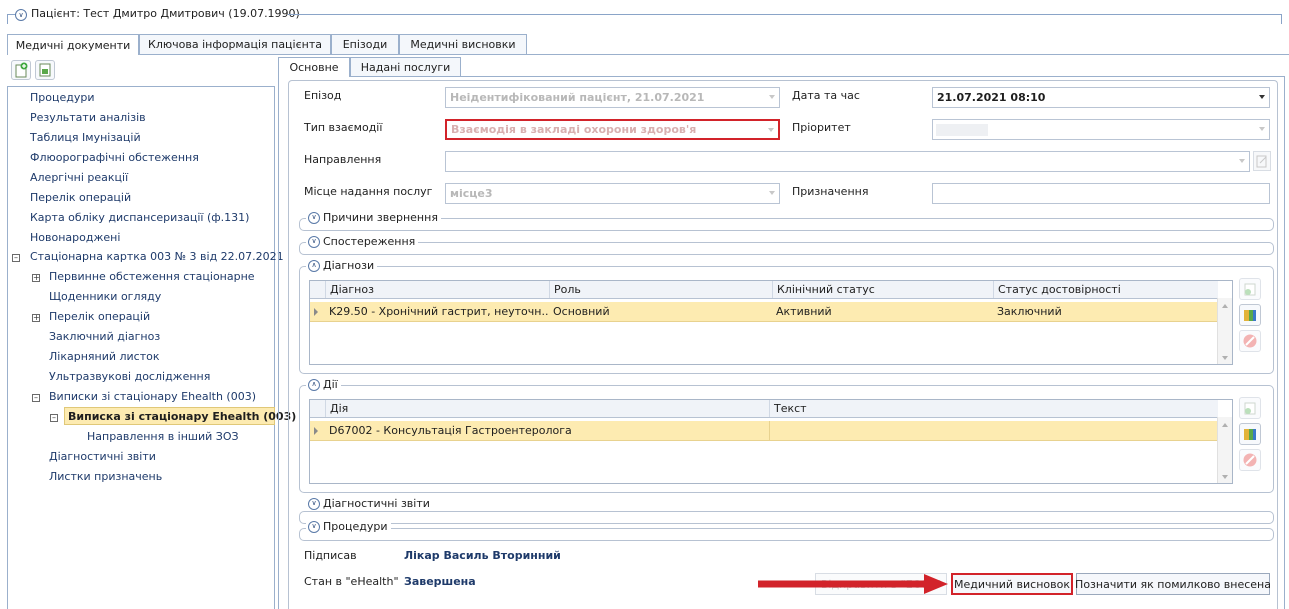 This screenshot has width=1289, height=609. I want to click on interaction-type-label: Тип взаємодії, so click(343, 127).